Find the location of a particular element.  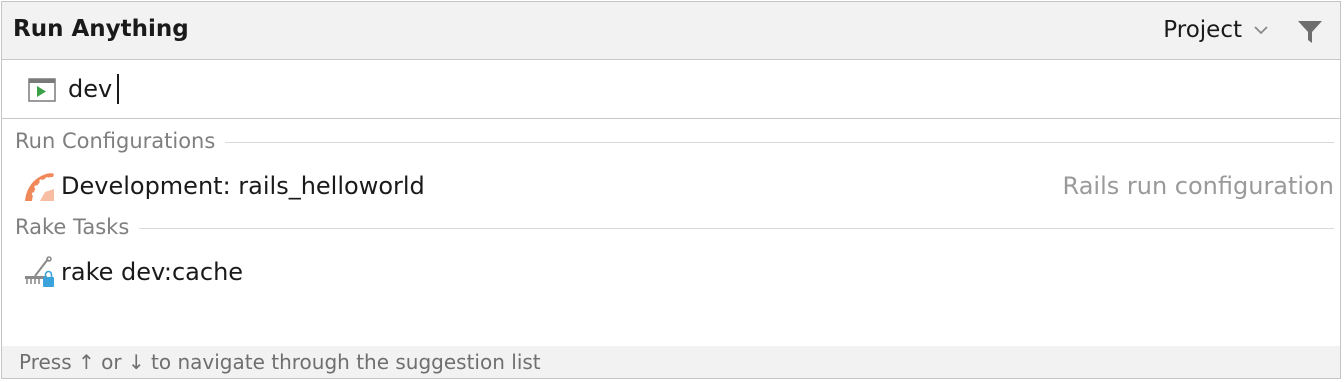

section-rake-tasks: Rake Tasks is located at coordinates (674, 227).